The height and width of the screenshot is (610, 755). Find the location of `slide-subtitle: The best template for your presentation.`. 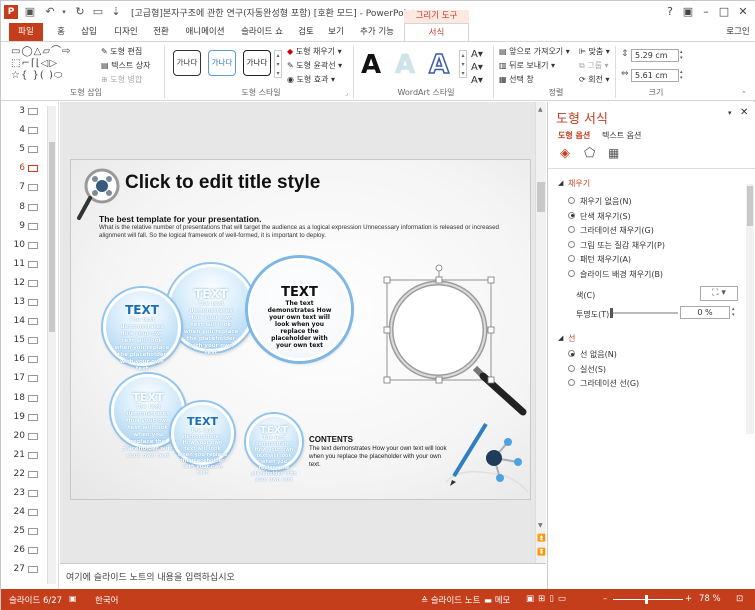

slide-subtitle: The best template for your presentation. is located at coordinates (180, 219).